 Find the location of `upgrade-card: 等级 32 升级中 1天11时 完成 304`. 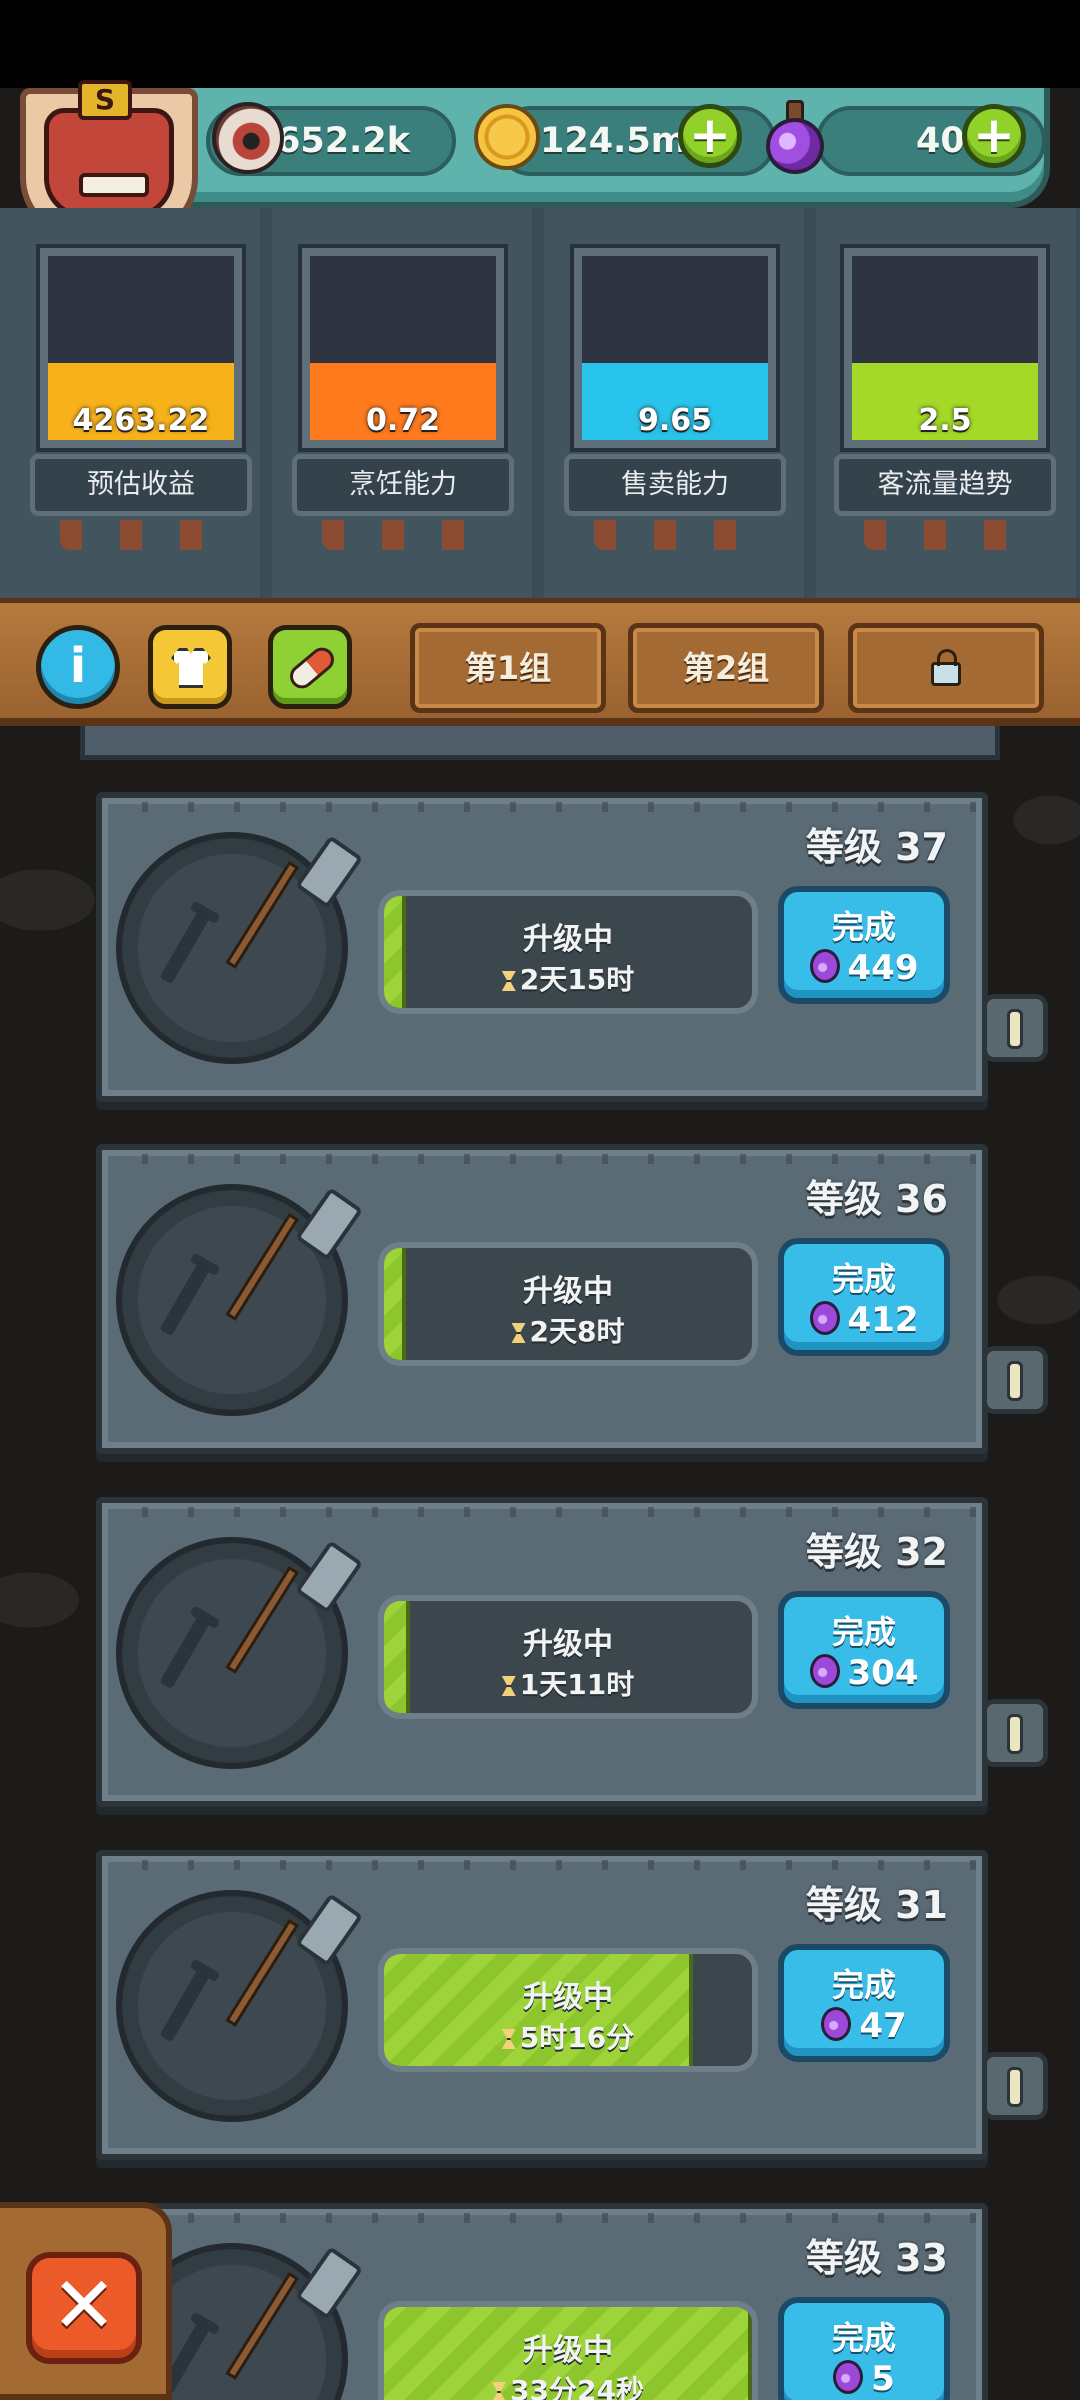

upgrade-card: 等级 32 升级中 1天11时 完成 304 is located at coordinates (572, 1652).